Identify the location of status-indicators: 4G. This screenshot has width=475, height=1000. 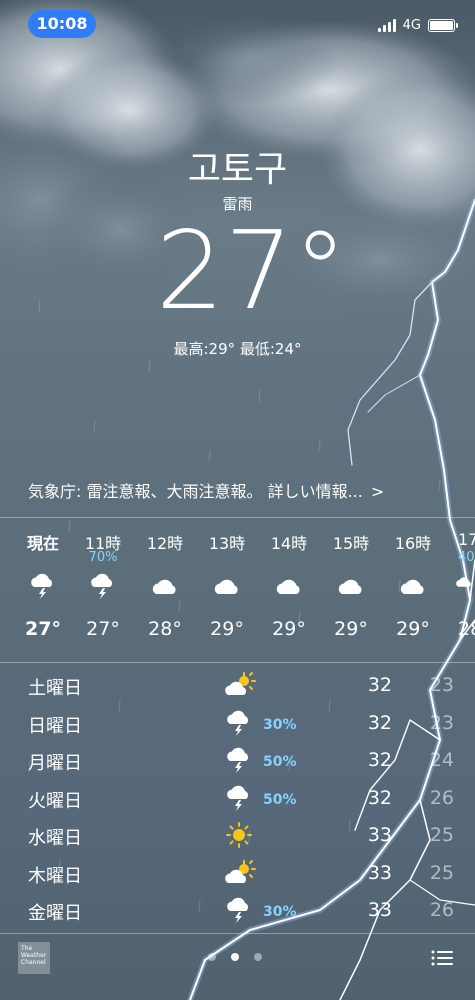
(417, 25).